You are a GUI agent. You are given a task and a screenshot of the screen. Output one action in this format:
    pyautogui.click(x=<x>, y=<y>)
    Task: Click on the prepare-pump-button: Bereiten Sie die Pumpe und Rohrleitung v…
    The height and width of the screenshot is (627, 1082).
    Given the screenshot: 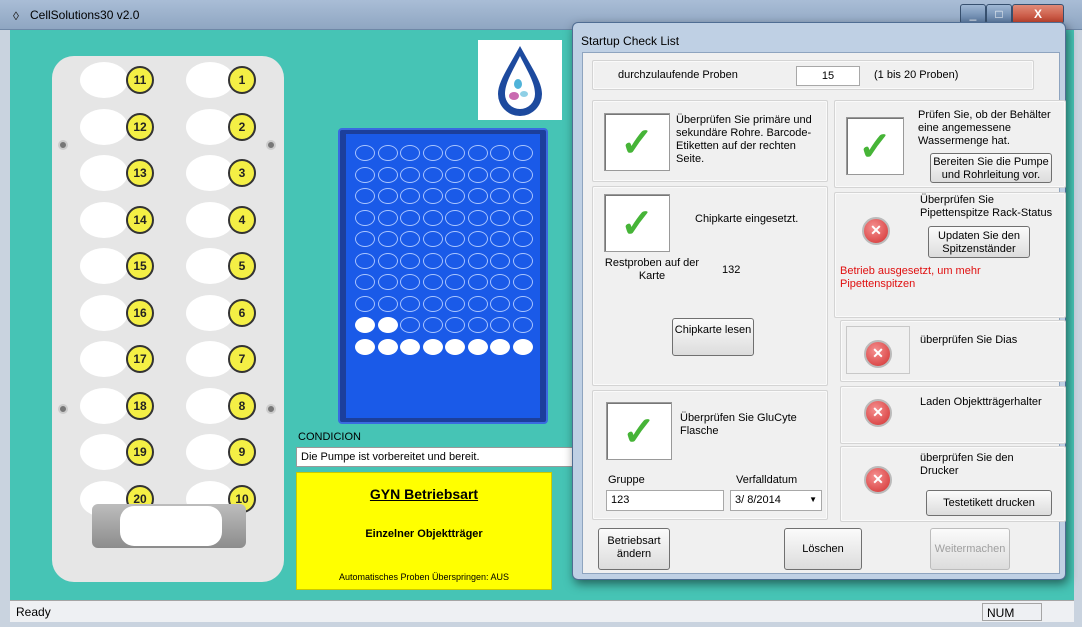 What is the action you would take?
    pyautogui.click(x=991, y=168)
    